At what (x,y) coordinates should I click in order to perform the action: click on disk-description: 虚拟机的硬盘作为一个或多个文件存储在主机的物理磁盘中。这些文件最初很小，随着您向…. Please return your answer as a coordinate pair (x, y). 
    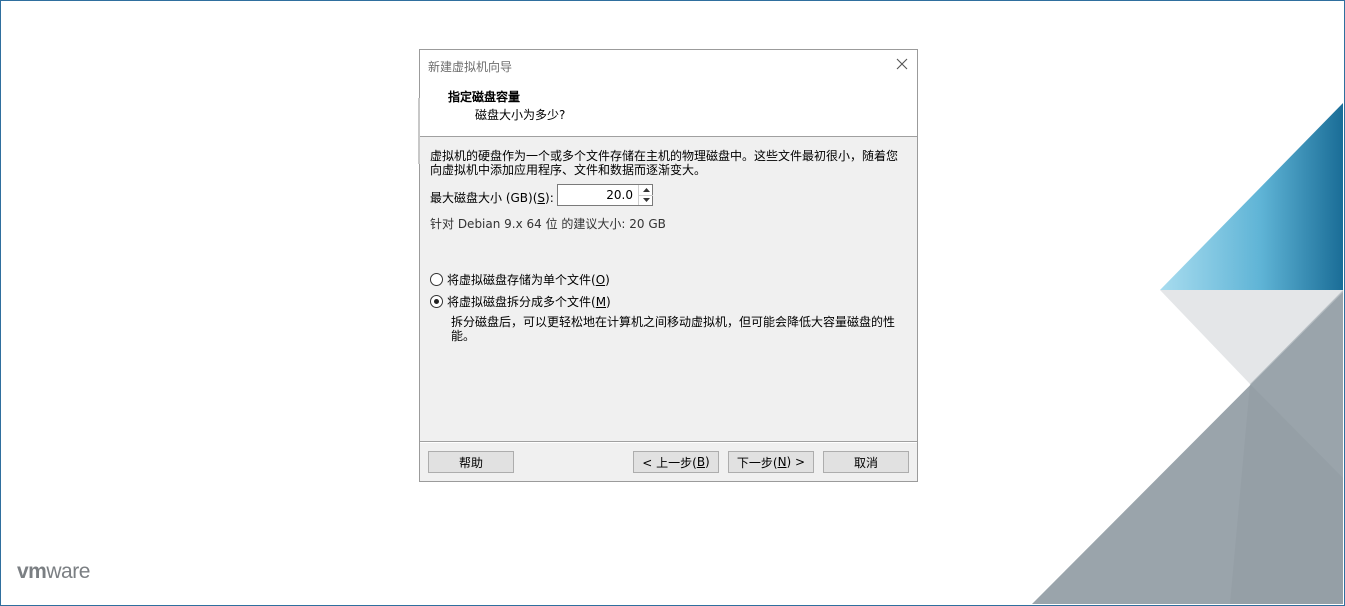
    Looking at the image, I should click on (664, 163).